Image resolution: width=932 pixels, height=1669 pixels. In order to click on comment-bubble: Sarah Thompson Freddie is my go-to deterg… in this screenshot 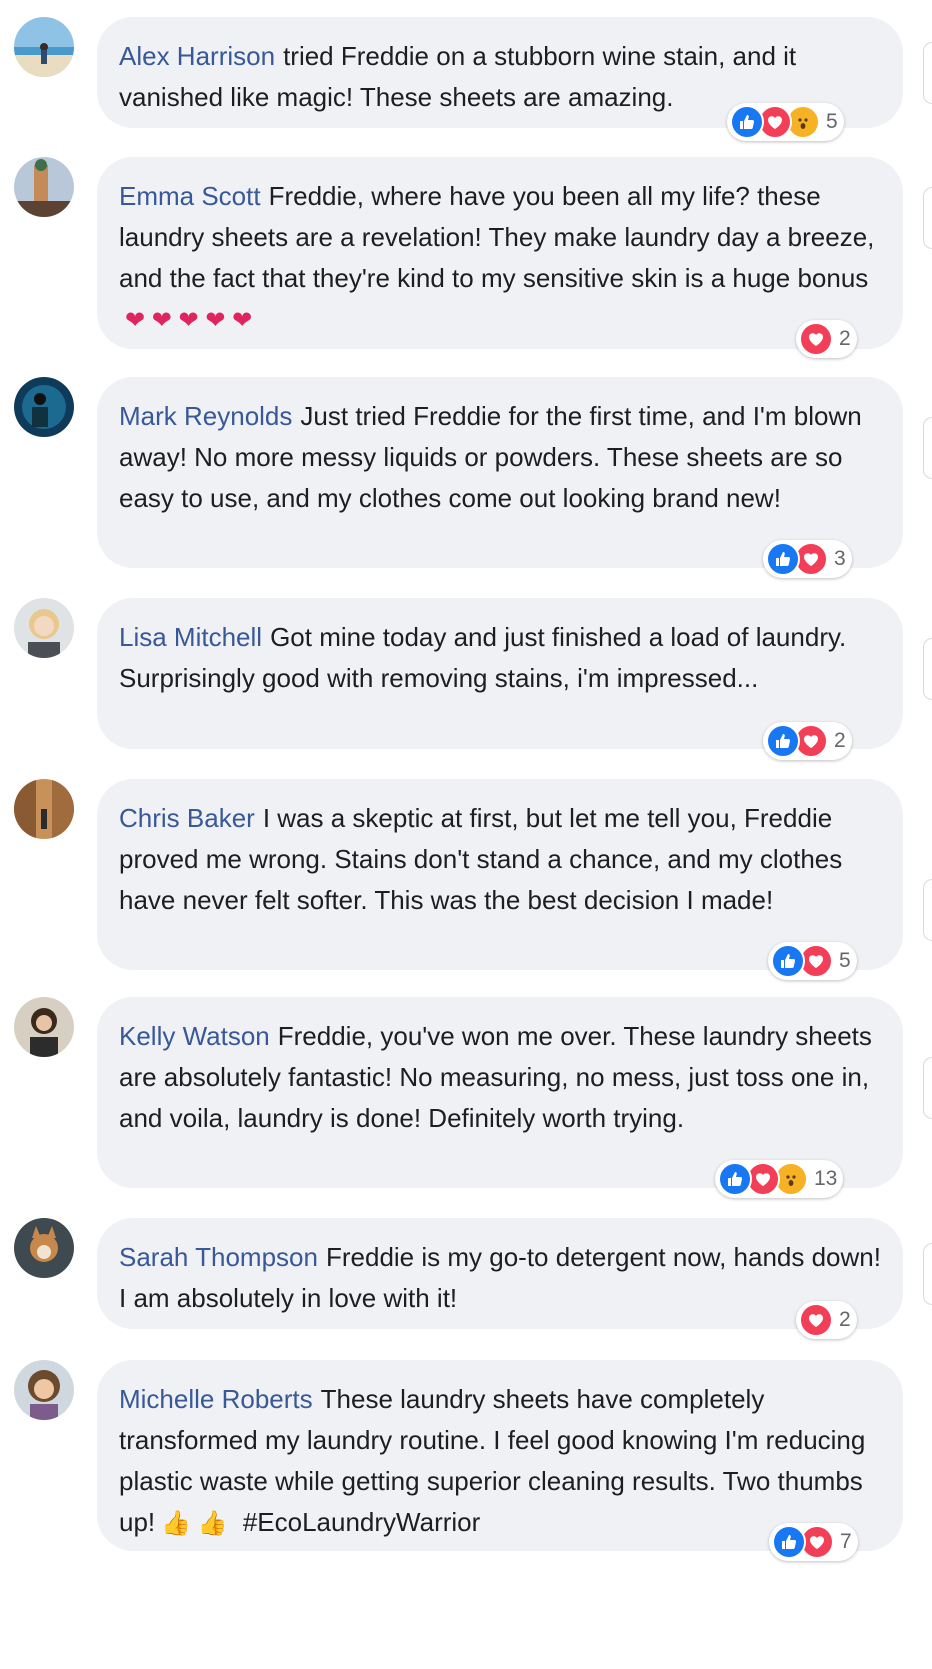, I will do `click(500, 1273)`.